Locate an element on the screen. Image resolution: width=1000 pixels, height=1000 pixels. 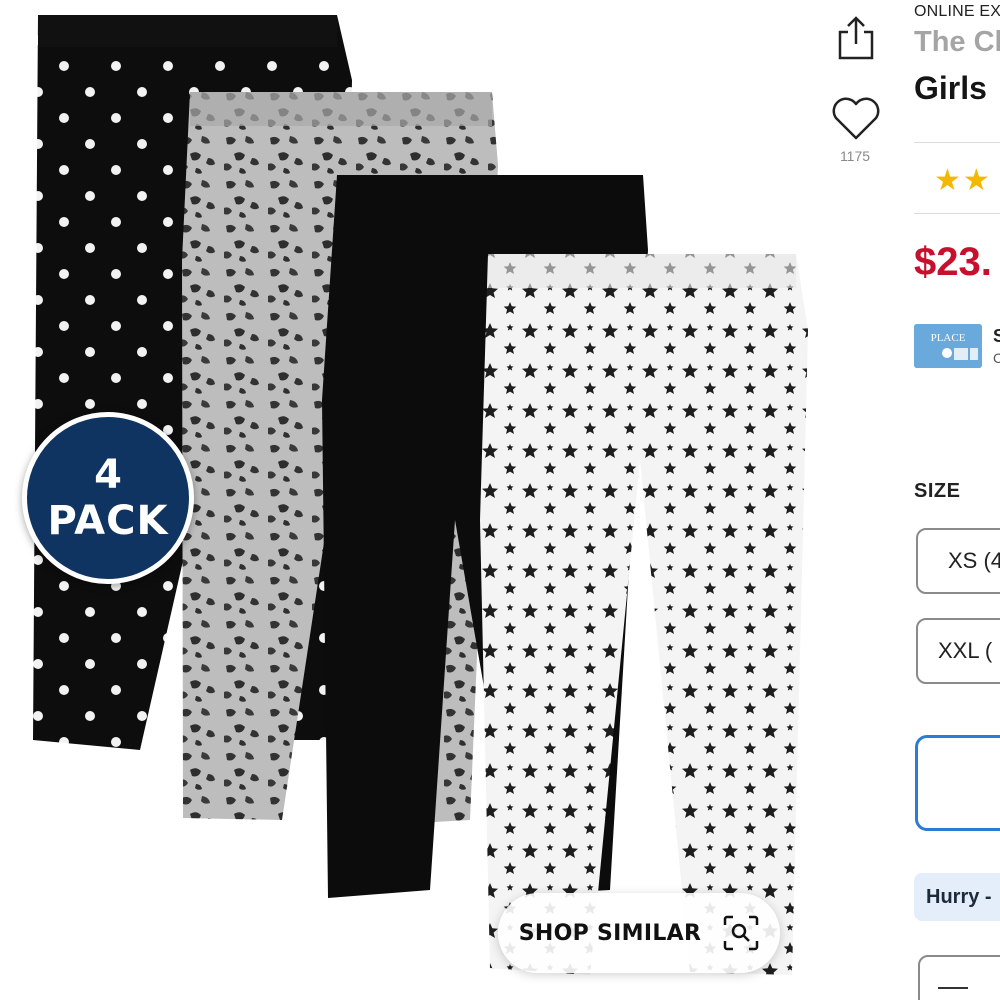
share-icon is located at coordinates (856, 38).